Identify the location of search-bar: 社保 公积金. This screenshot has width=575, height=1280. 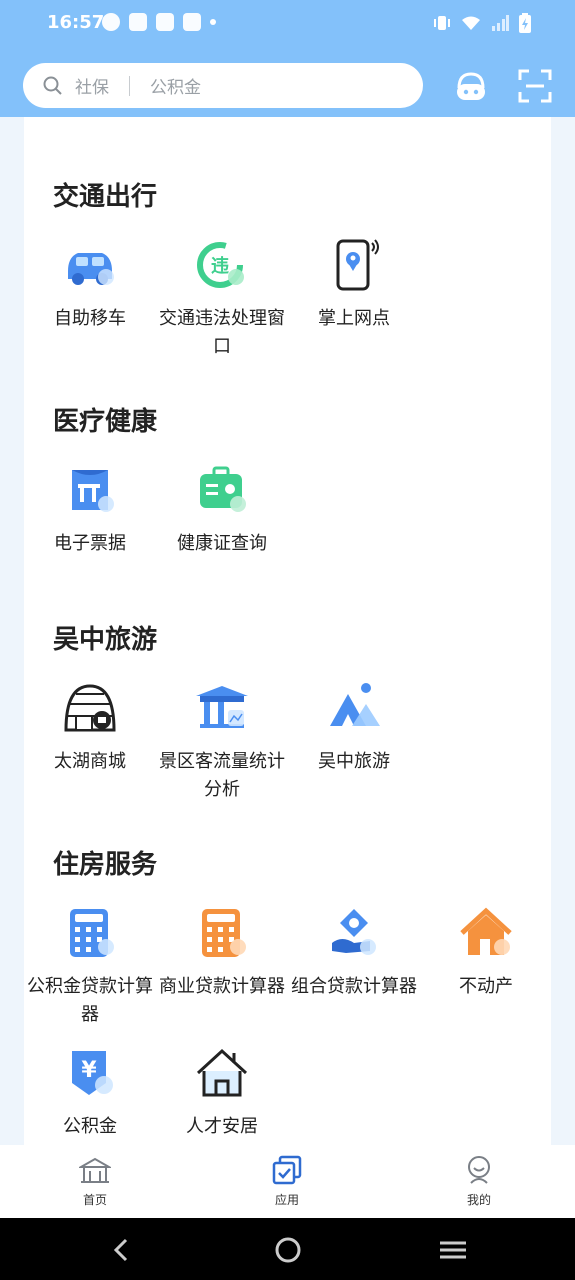
(223, 85).